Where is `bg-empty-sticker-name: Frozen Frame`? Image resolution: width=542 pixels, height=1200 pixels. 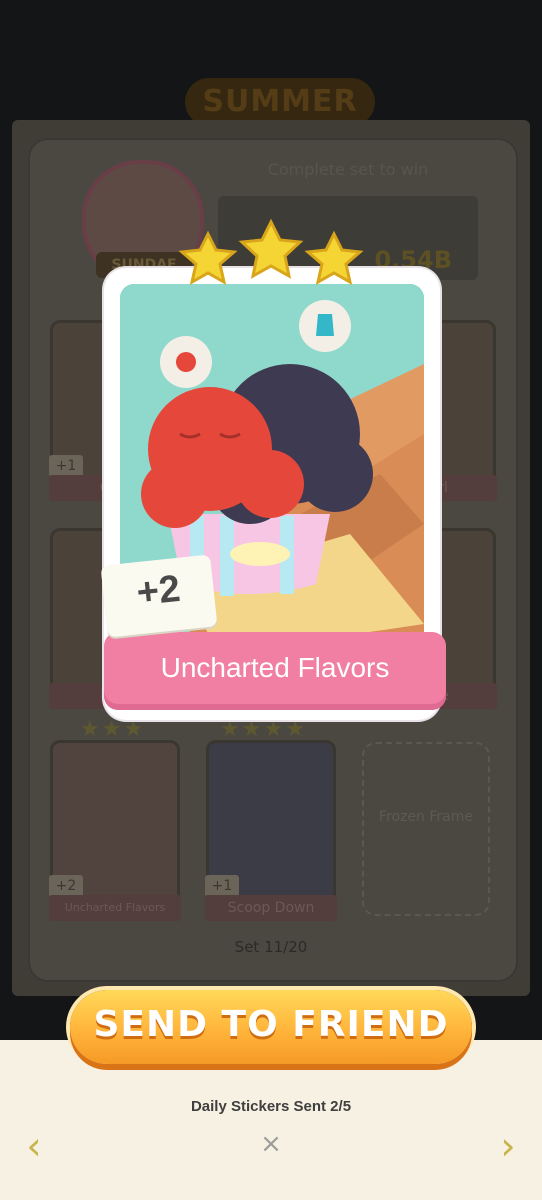
bg-empty-sticker-name: Frozen Frame is located at coordinates (426, 817).